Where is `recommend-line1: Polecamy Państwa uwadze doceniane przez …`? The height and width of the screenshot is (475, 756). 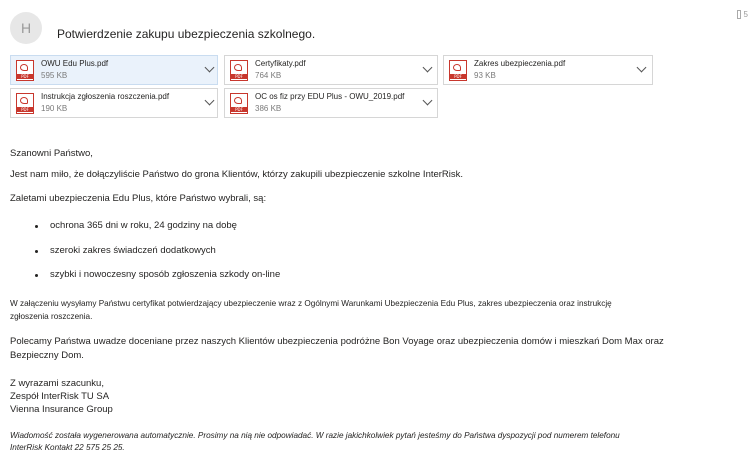 recommend-line1: Polecamy Państwa uwadze doceniane przez … is located at coordinates (337, 341).